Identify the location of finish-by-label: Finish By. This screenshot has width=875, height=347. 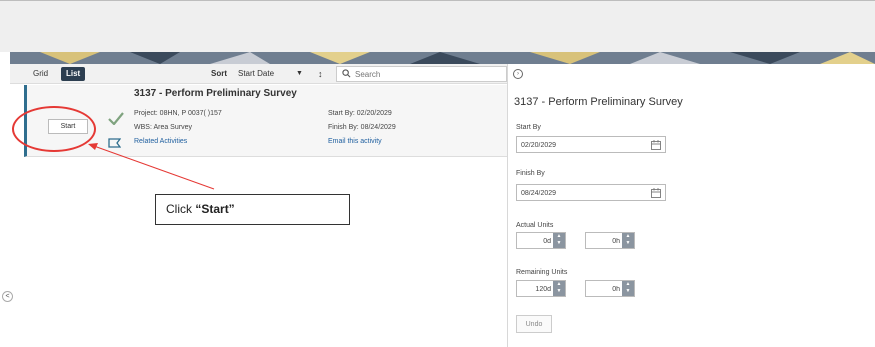
(530, 173).